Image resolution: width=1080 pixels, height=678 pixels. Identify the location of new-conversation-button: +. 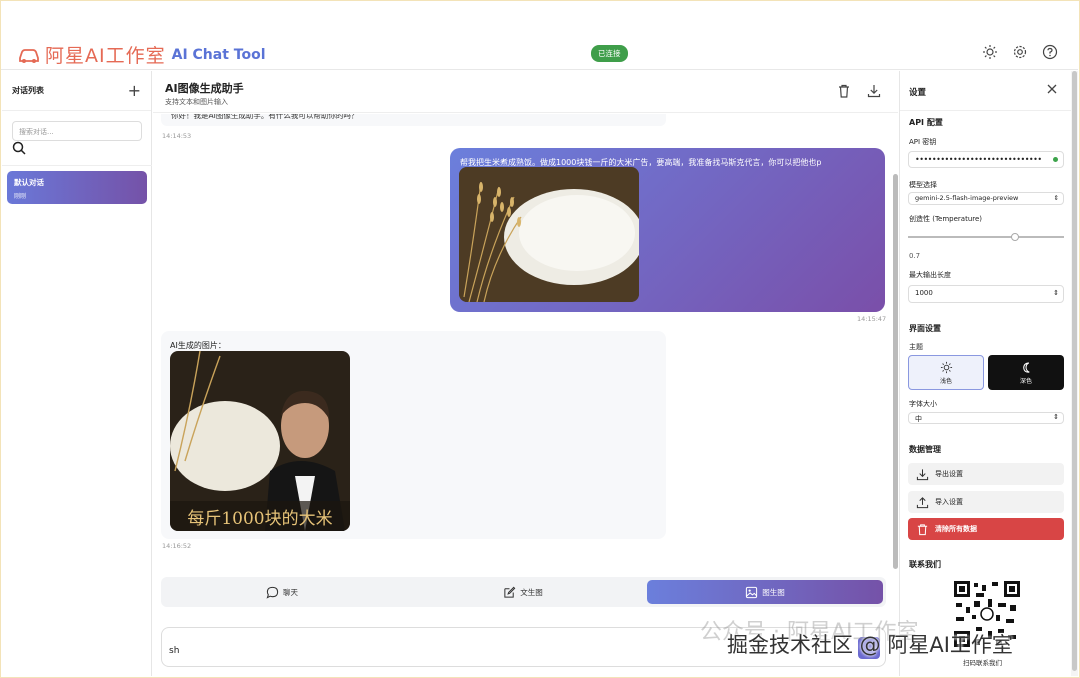
(134, 90).